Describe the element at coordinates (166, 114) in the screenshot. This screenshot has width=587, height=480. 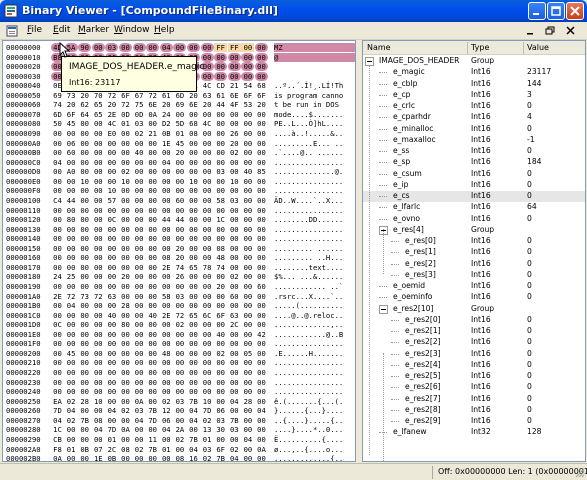
I see `hex-byte: 24` at that location.